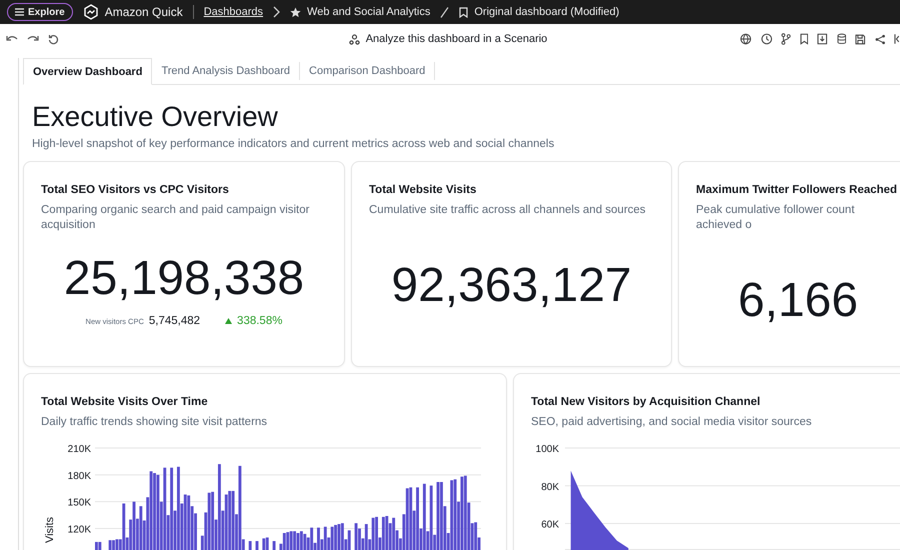 This screenshot has width=900, height=550. Describe the element at coordinates (259, 321) in the screenshot. I see `change-percent: 338.58%` at that location.